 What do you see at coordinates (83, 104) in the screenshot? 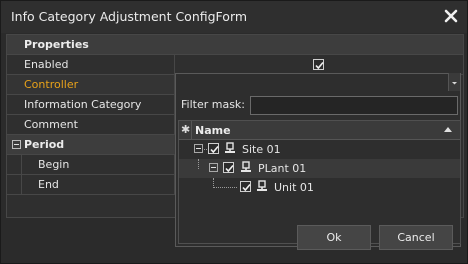
I see `information-category-label: Information Category` at bounding box center [83, 104].